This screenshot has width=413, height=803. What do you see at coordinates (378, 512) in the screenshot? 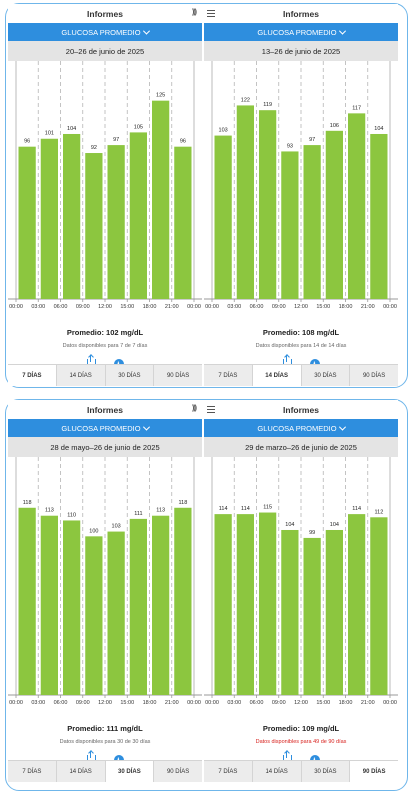
I see `bar-value-label: 112` at bounding box center [378, 512].